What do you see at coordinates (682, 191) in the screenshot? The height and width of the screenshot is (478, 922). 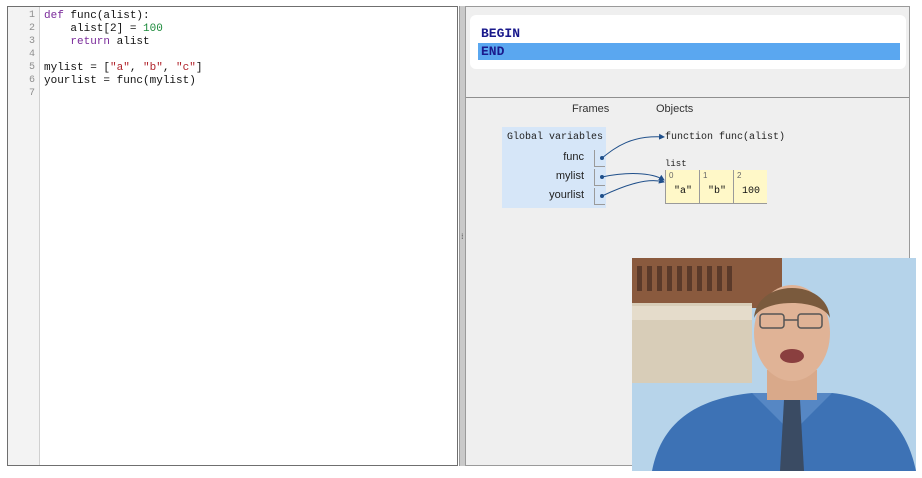 I see `list-value: "a"` at bounding box center [682, 191].